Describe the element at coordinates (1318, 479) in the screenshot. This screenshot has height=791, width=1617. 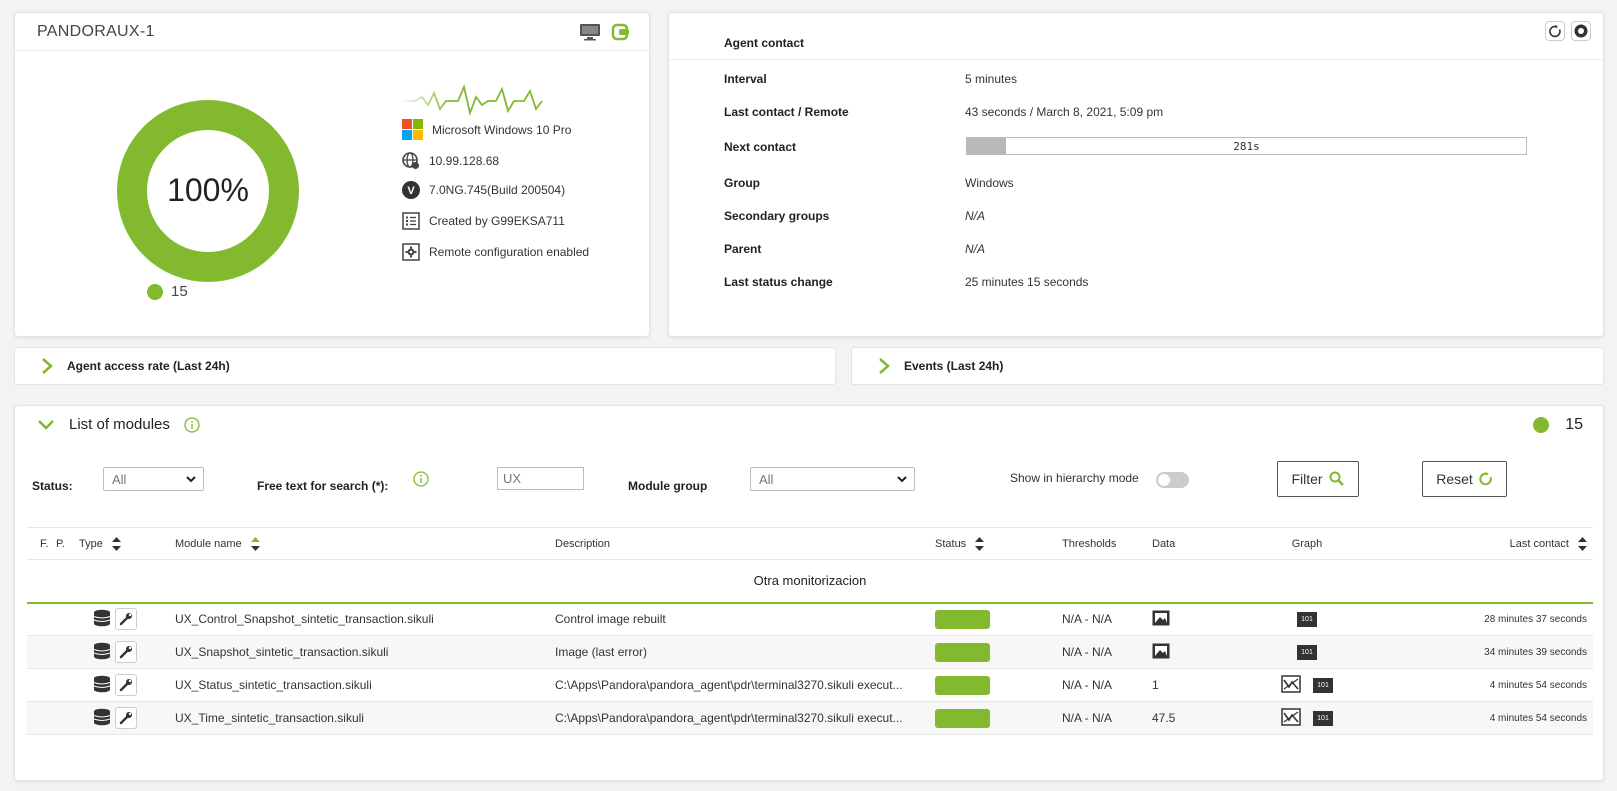
I see `filter-button: Filter` at that location.